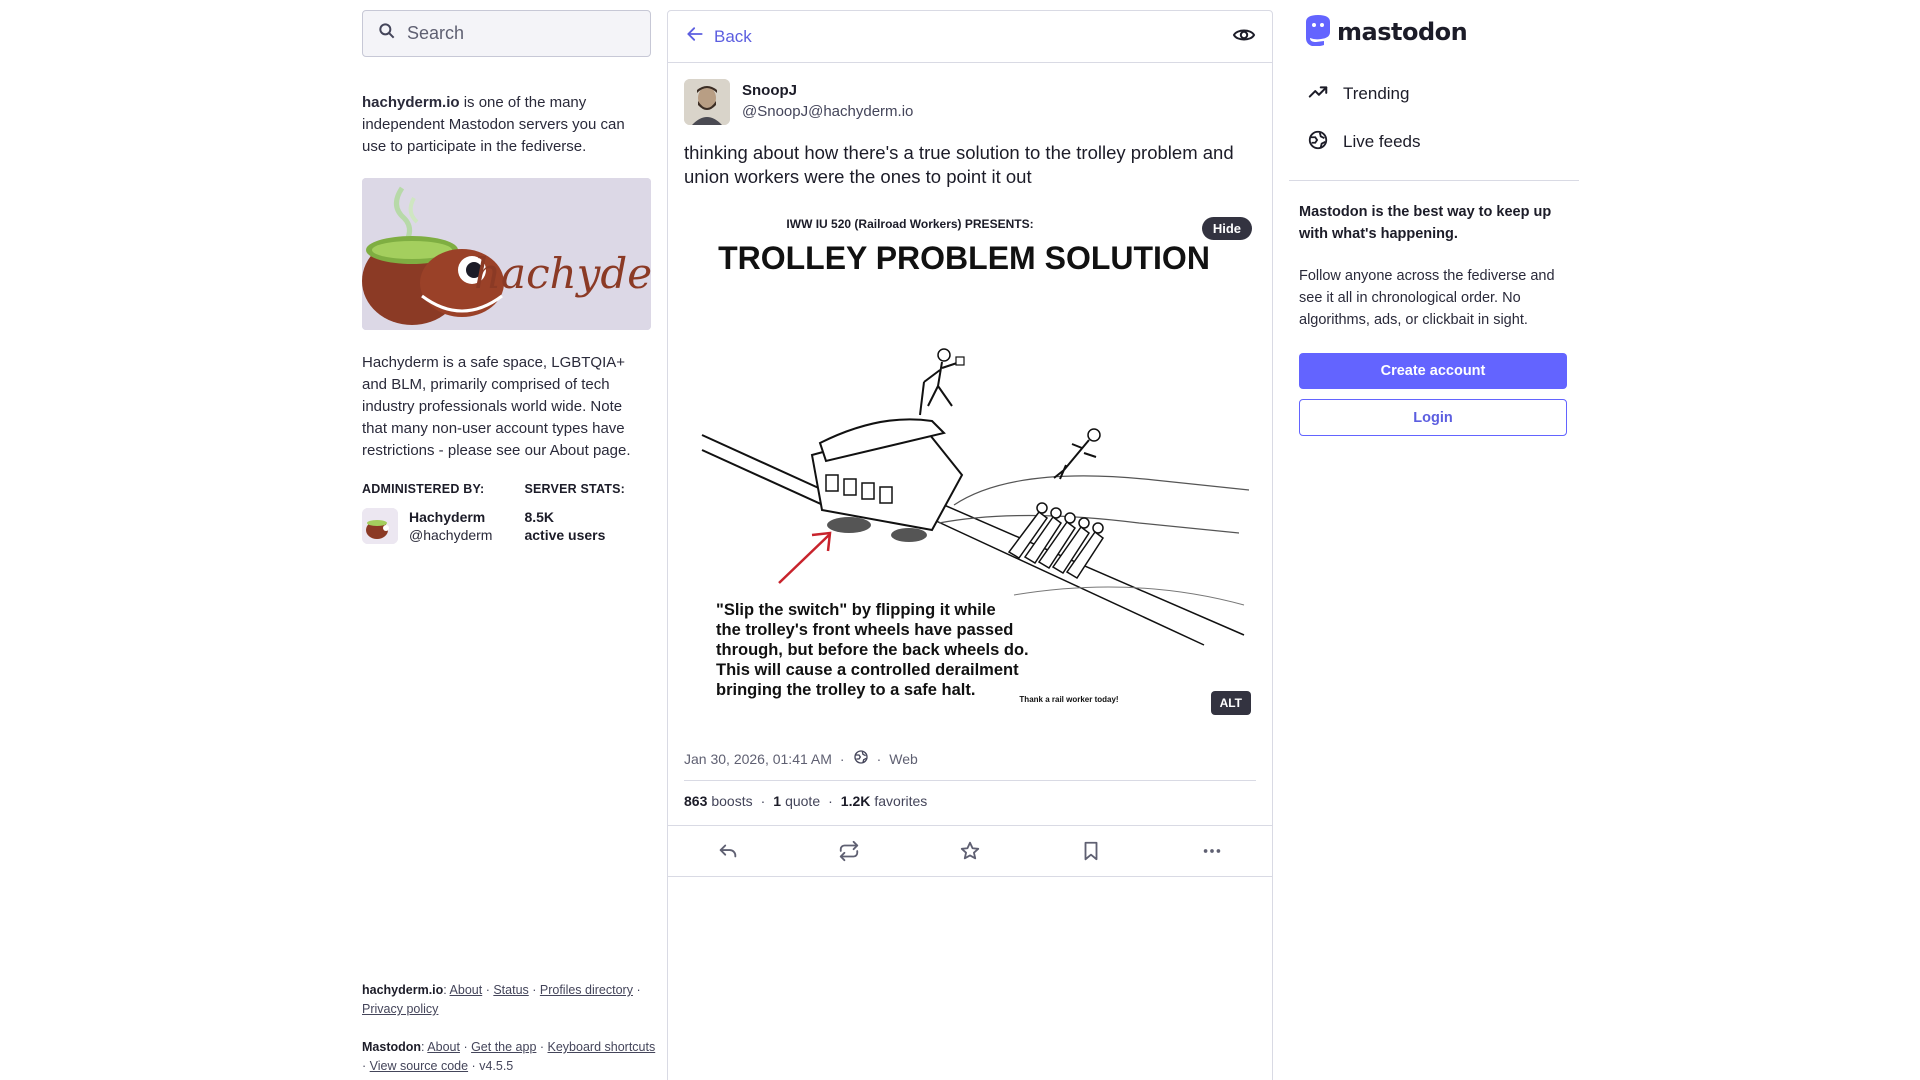 This screenshot has height=1080, width=1920. What do you see at coordinates (1402, 32) in the screenshot?
I see `mastodon-wordmark: mastodon` at bounding box center [1402, 32].